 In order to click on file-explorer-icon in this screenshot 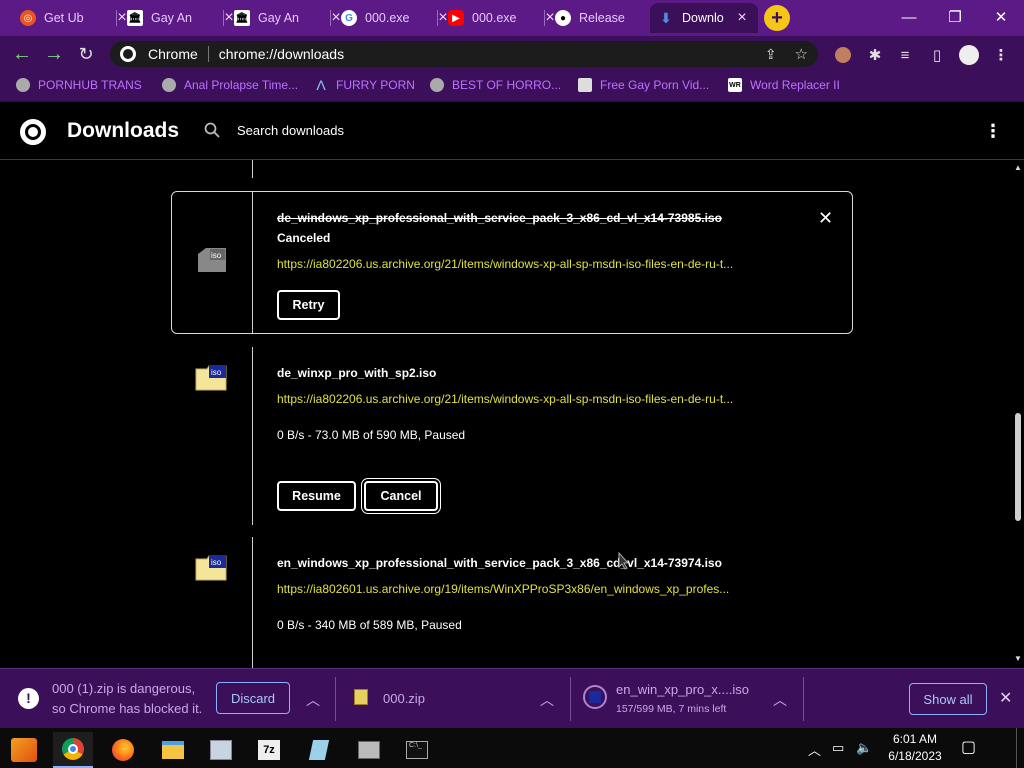, I will do `click(173, 750)`.